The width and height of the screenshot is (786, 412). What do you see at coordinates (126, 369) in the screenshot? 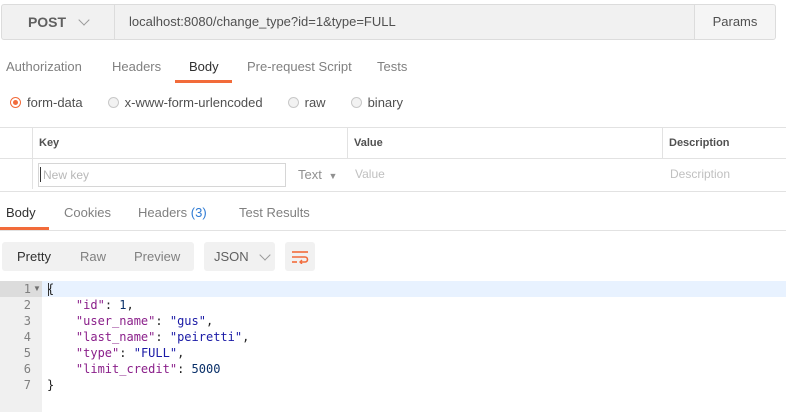
I see `json-key: "limit_credit"` at bounding box center [126, 369].